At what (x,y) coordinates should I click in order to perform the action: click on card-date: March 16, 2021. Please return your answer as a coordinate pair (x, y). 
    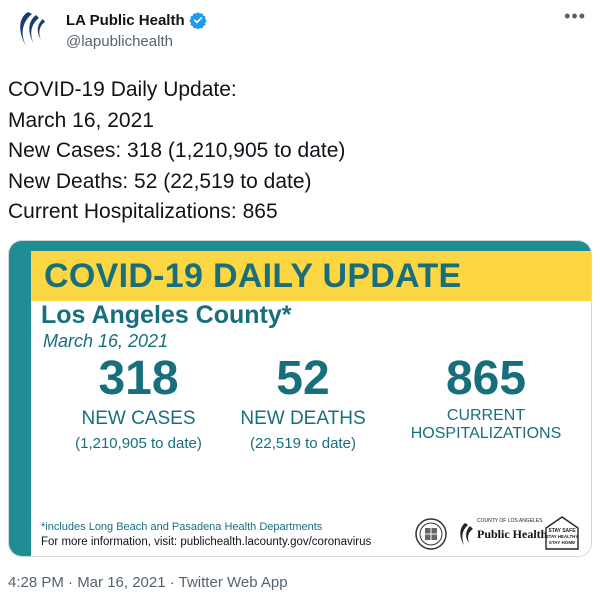
    Looking at the image, I should click on (106, 341).